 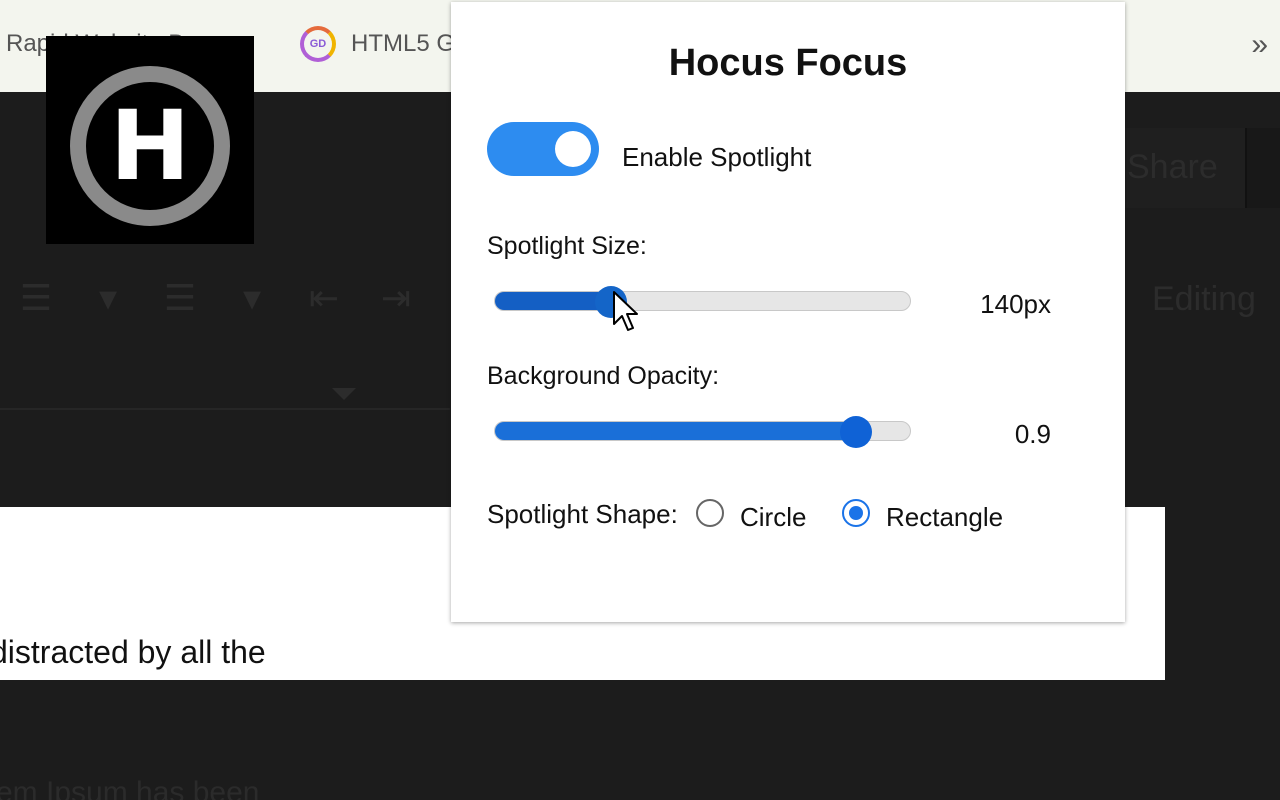 I want to click on background-opacity-value: 0.9, so click(x=1032, y=434).